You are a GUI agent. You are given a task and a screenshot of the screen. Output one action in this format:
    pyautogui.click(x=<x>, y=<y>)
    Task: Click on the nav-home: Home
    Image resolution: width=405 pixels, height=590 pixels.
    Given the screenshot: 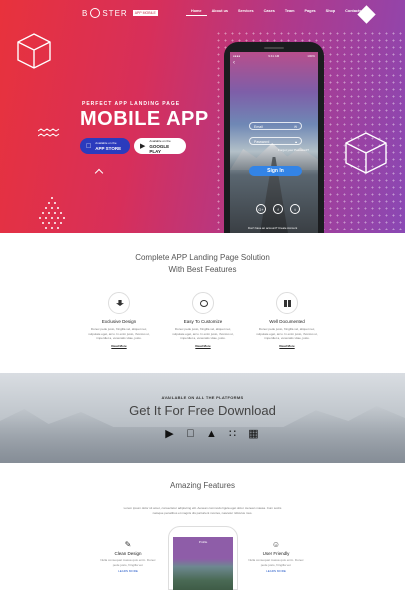 What is the action you would take?
    pyautogui.click(x=196, y=12)
    